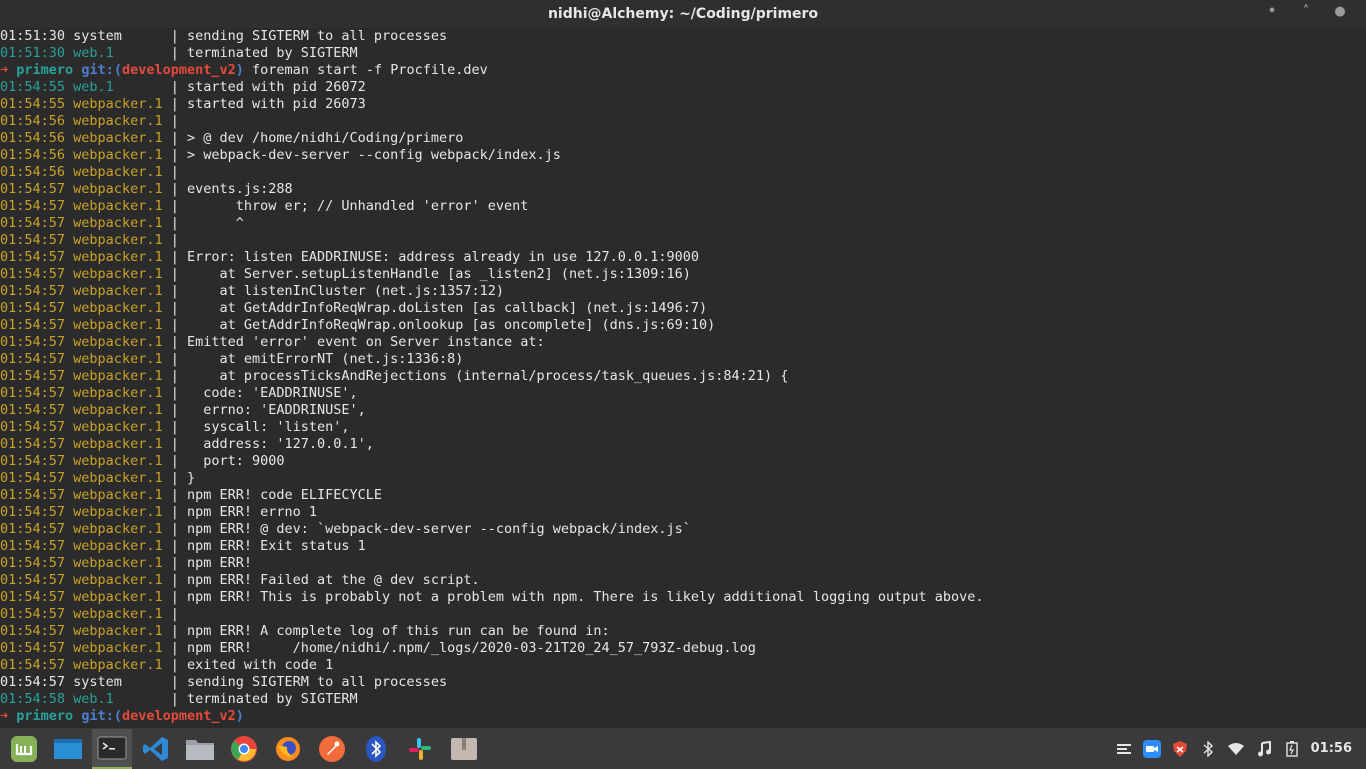  Describe the element at coordinates (156, 749) in the screenshot. I see `vscode-icon` at that location.